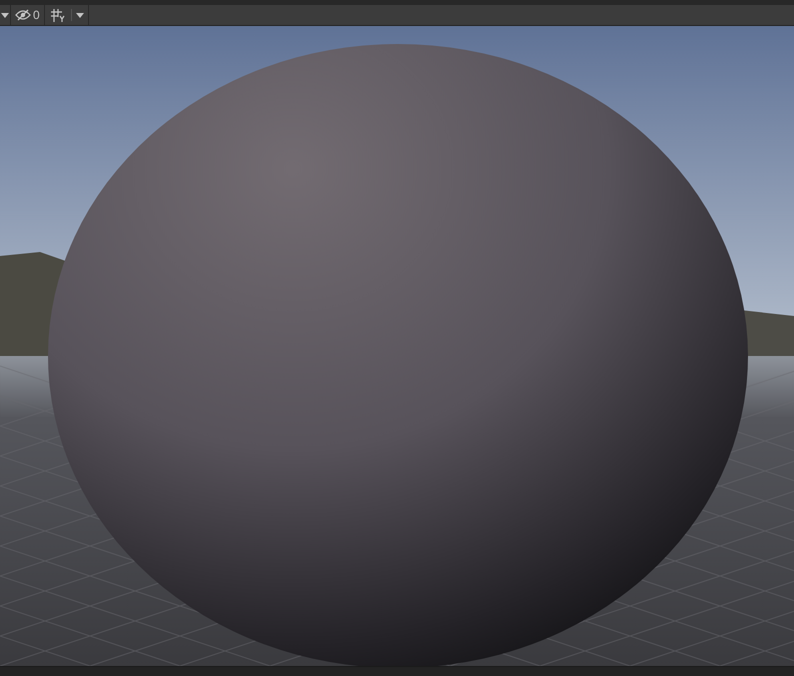  I want to click on grid-icon, so click(57, 15).